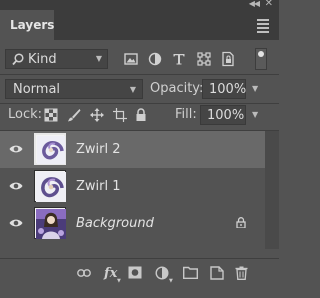 Image resolution: width=320 pixels, height=298 pixels. I want to click on new-group-icon, so click(190, 272).